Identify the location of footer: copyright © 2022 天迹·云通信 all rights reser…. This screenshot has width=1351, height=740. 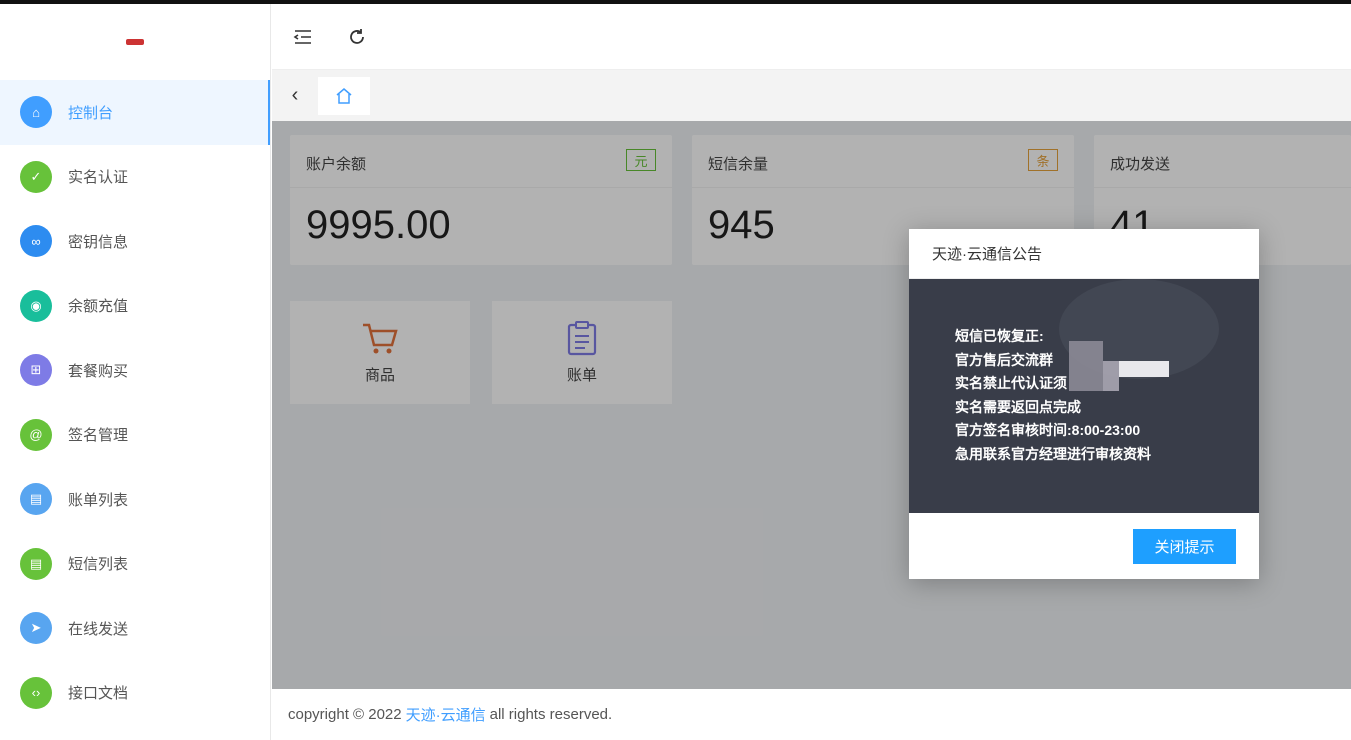
(811, 714).